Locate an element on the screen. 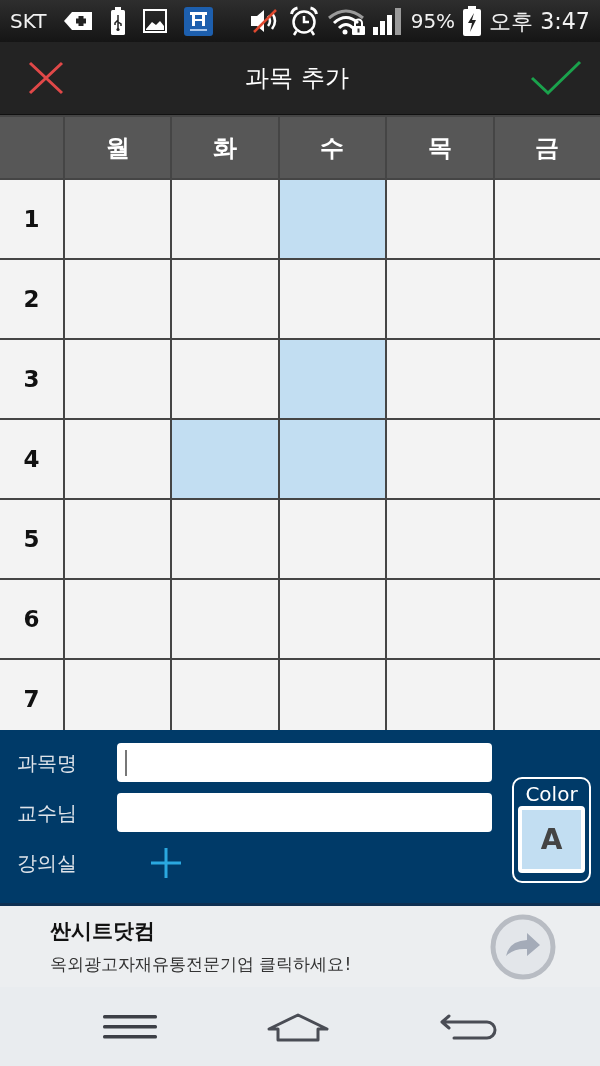 The image size is (600, 1066). color-swatch: A is located at coordinates (551, 839).